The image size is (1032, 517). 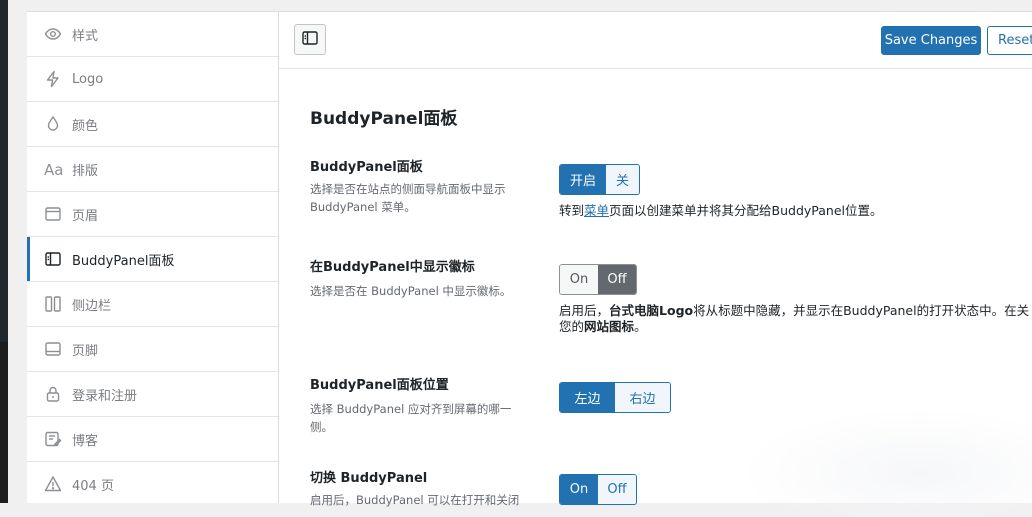 I want to click on option-desc-show-logo: 选择是否在 BuddyPanel 中显示徽标。, so click(x=411, y=291).